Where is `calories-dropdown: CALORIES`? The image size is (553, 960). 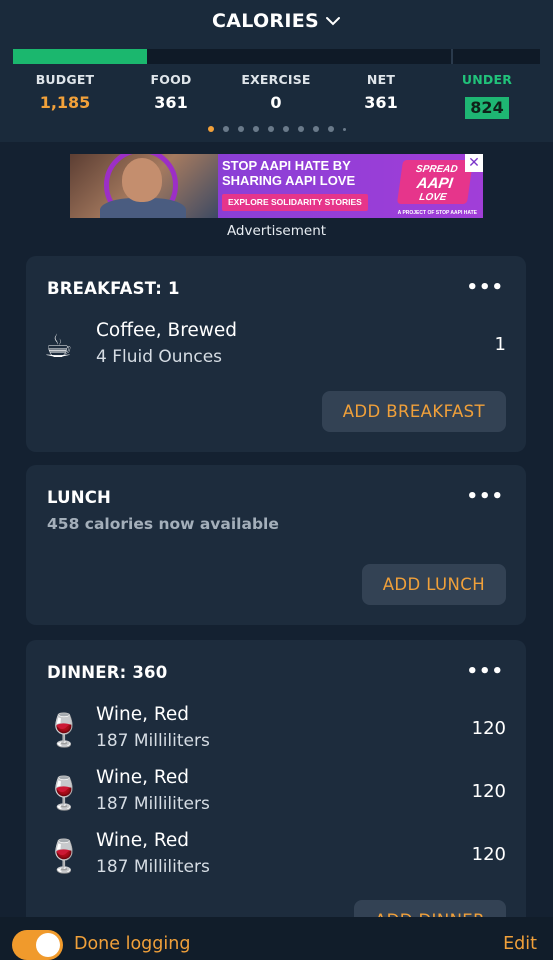
calories-dropdown: CALORIES is located at coordinates (276, 21).